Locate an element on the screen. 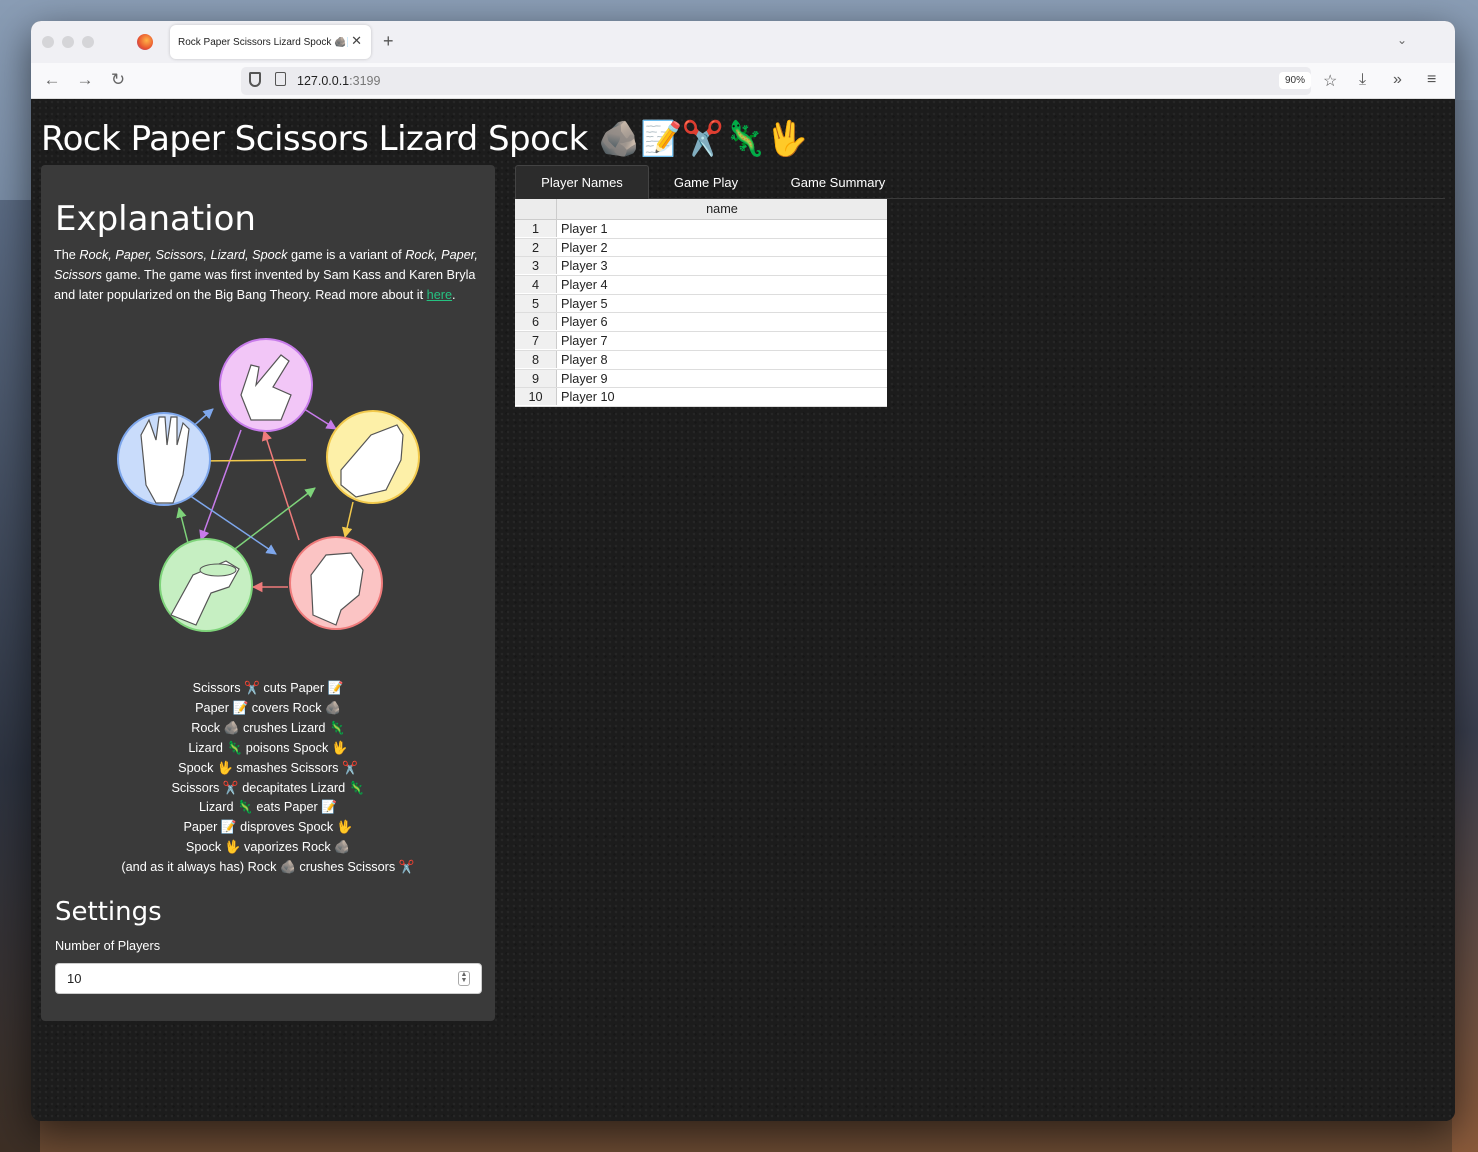 The width and height of the screenshot is (1478, 1152). overflow-icon: » is located at coordinates (1397, 80).